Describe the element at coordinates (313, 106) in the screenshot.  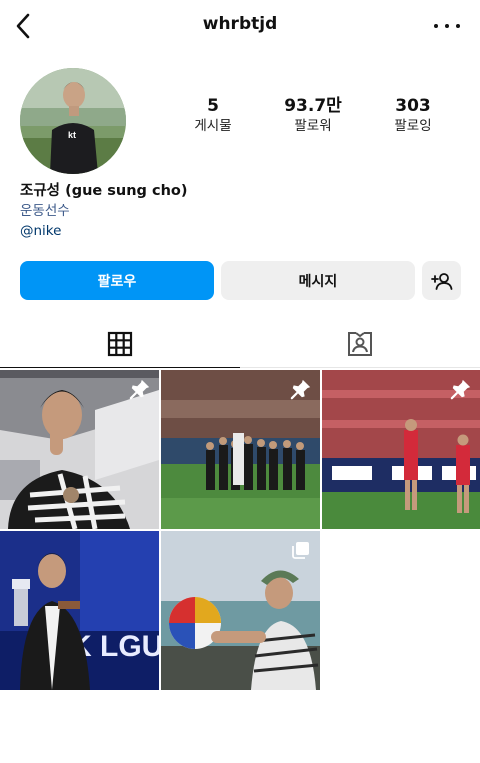
I see `followers-count-value: 93.7만` at that location.